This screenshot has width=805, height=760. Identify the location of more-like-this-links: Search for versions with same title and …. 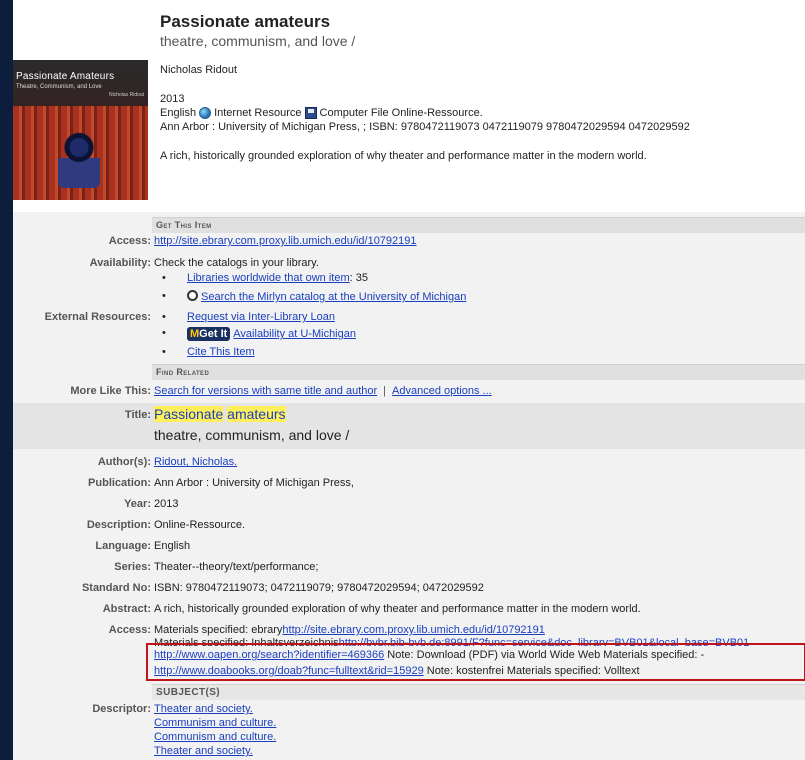
(323, 391).